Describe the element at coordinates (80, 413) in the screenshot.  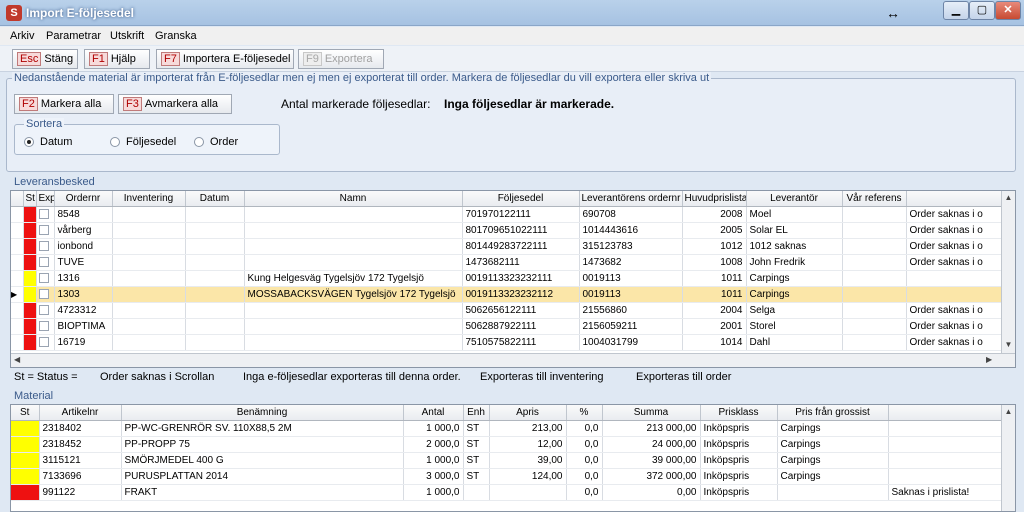
I see `header-cell: Artikelnr` at that location.